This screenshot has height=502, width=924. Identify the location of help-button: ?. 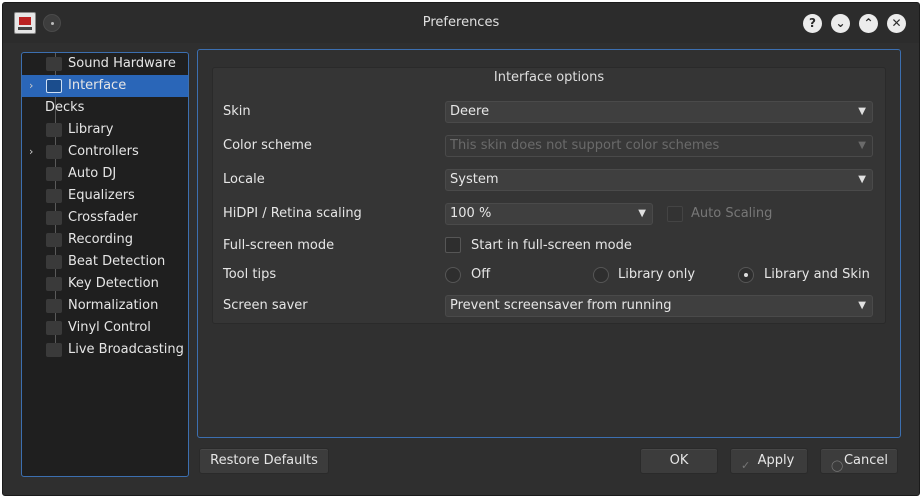
(812, 23).